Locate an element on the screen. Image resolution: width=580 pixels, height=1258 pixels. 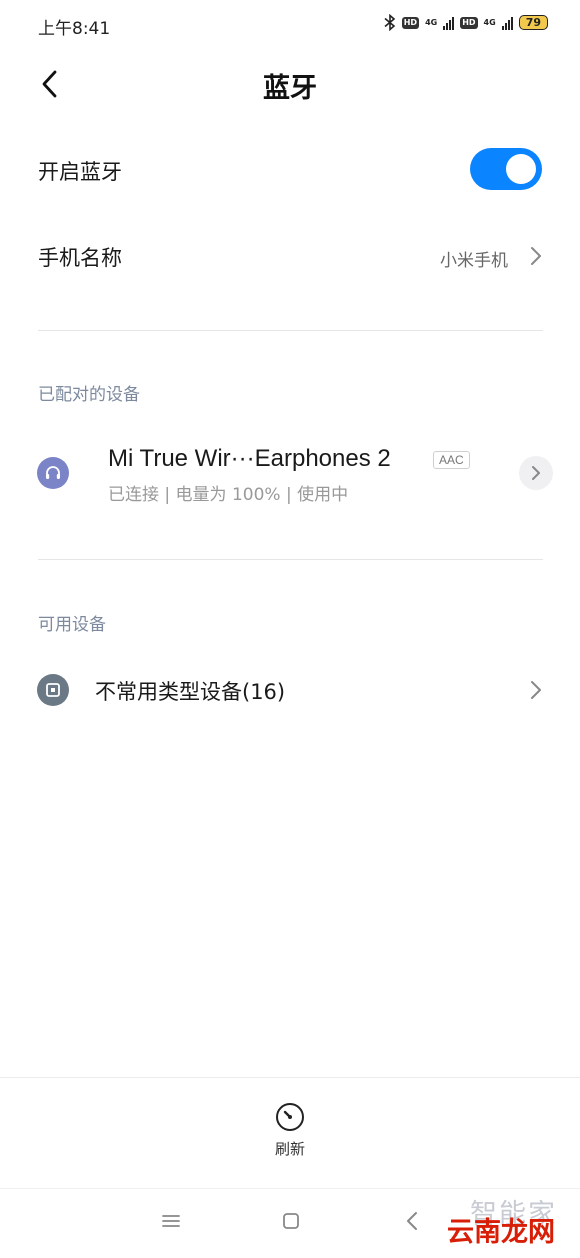
available-devices-header: 可用设备 is located at coordinates (72, 625).